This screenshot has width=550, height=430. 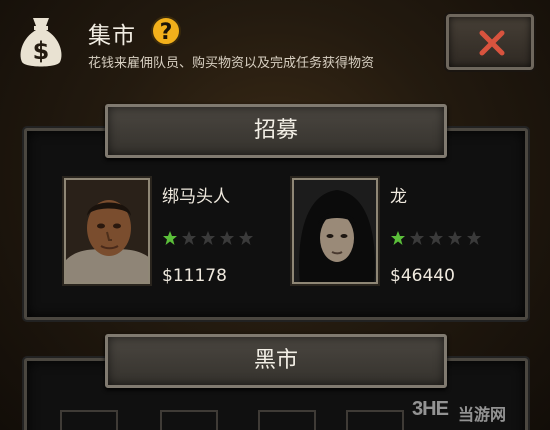 I want to click on watermark-logo: 3HE, so click(x=430, y=409).